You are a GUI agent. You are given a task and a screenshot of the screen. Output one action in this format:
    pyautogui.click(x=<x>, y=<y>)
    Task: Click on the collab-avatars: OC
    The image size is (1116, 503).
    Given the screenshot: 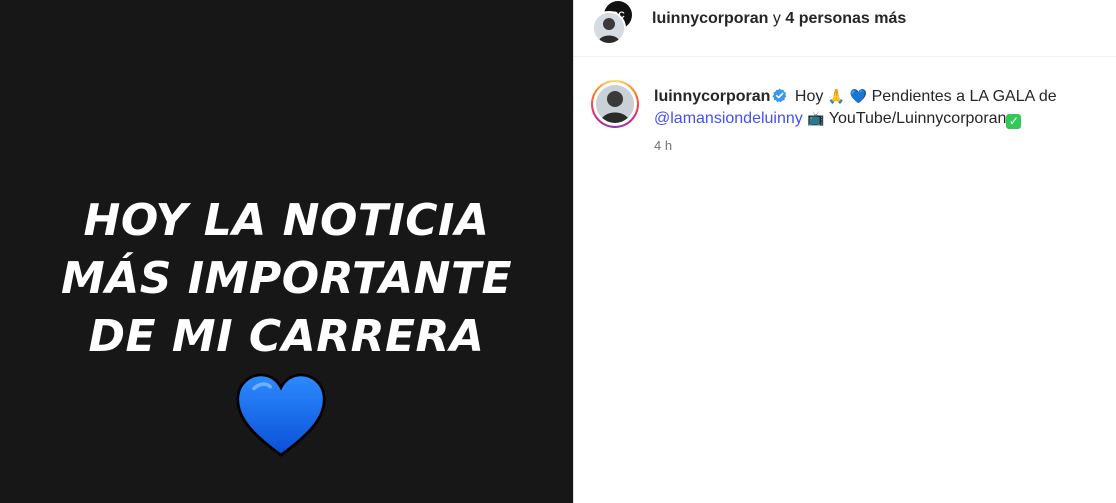 What is the action you would take?
    pyautogui.click(x=612, y=23)
    